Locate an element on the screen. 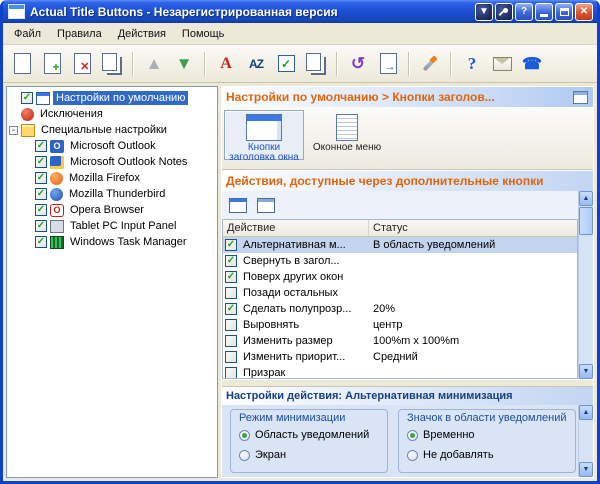 The image size is (600, 484). new-rule-button is located at coordinates (22, 64).